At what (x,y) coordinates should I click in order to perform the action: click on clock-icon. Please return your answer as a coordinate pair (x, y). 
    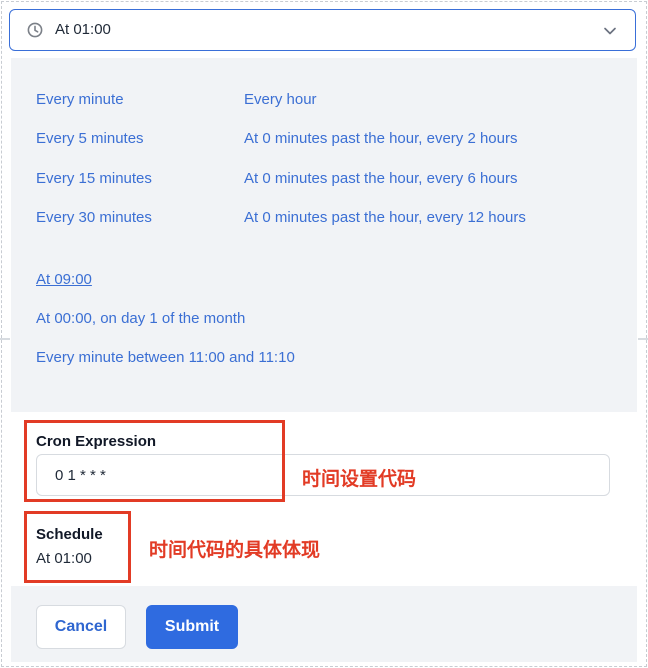
    Looking at the image, I should click on (35, 30).